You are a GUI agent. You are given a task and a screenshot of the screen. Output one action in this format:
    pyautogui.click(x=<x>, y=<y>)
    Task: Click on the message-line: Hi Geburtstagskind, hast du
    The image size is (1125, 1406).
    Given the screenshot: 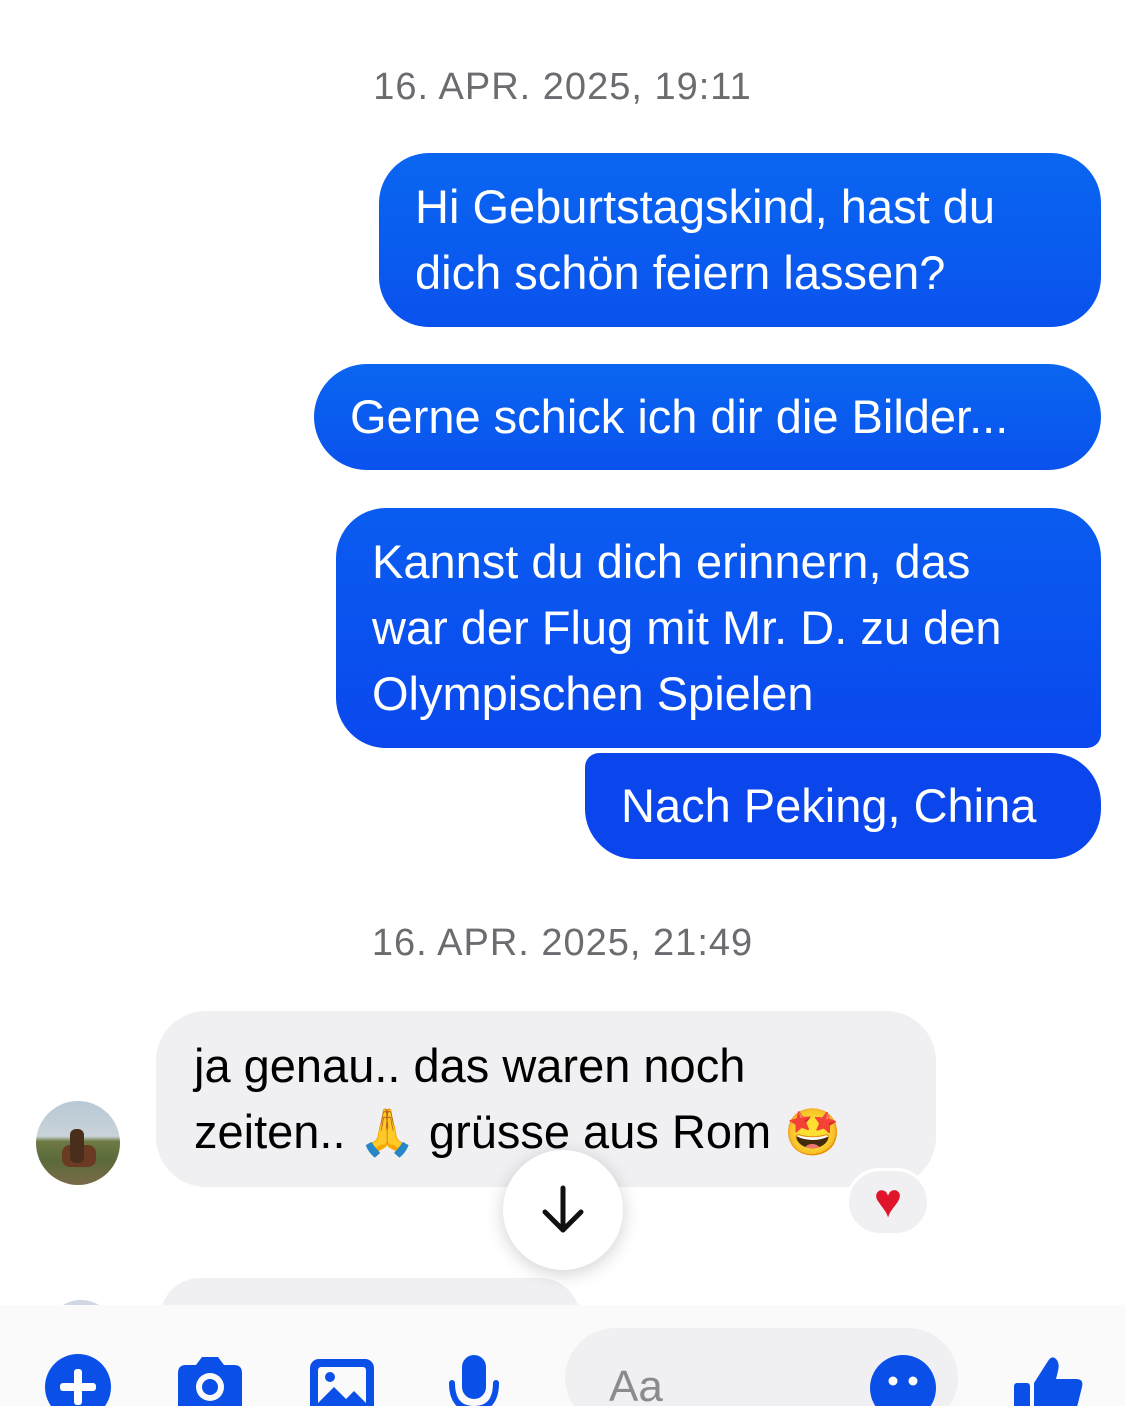 What is the action you would take?
    pyautogui.click(x=705, y=206)
    